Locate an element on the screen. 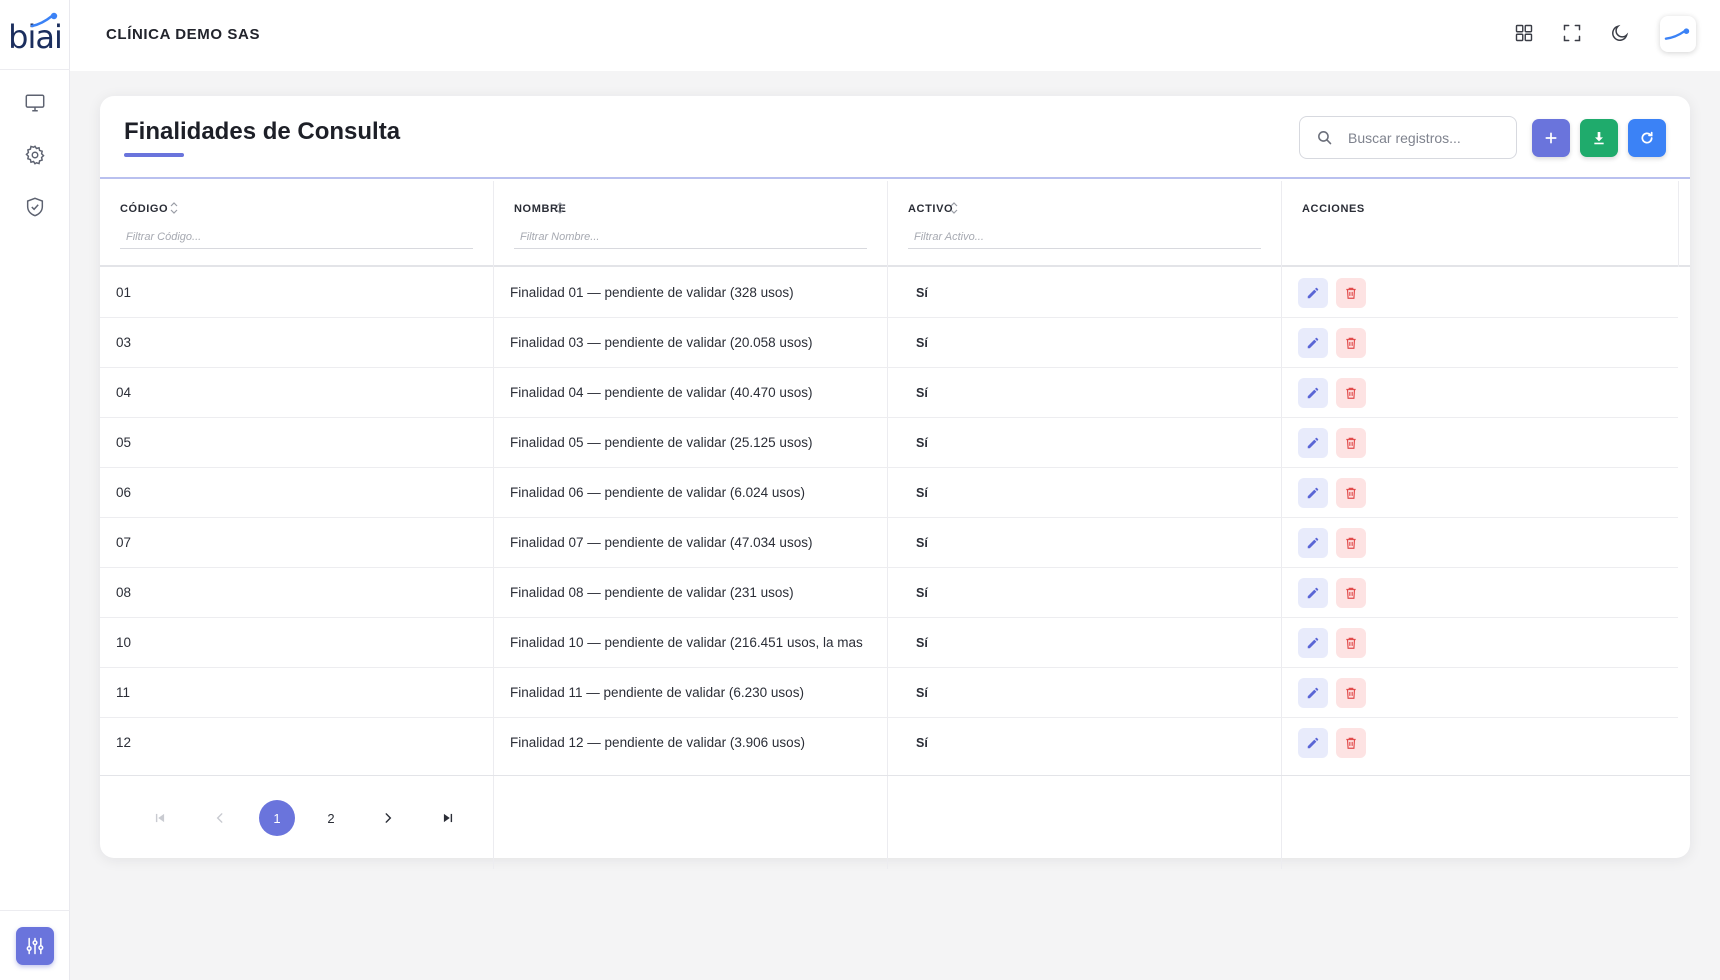 Image resolution: width=1720 pixels, height=980 pixels. fullscreen-button is located at coordinates (1572, 33).